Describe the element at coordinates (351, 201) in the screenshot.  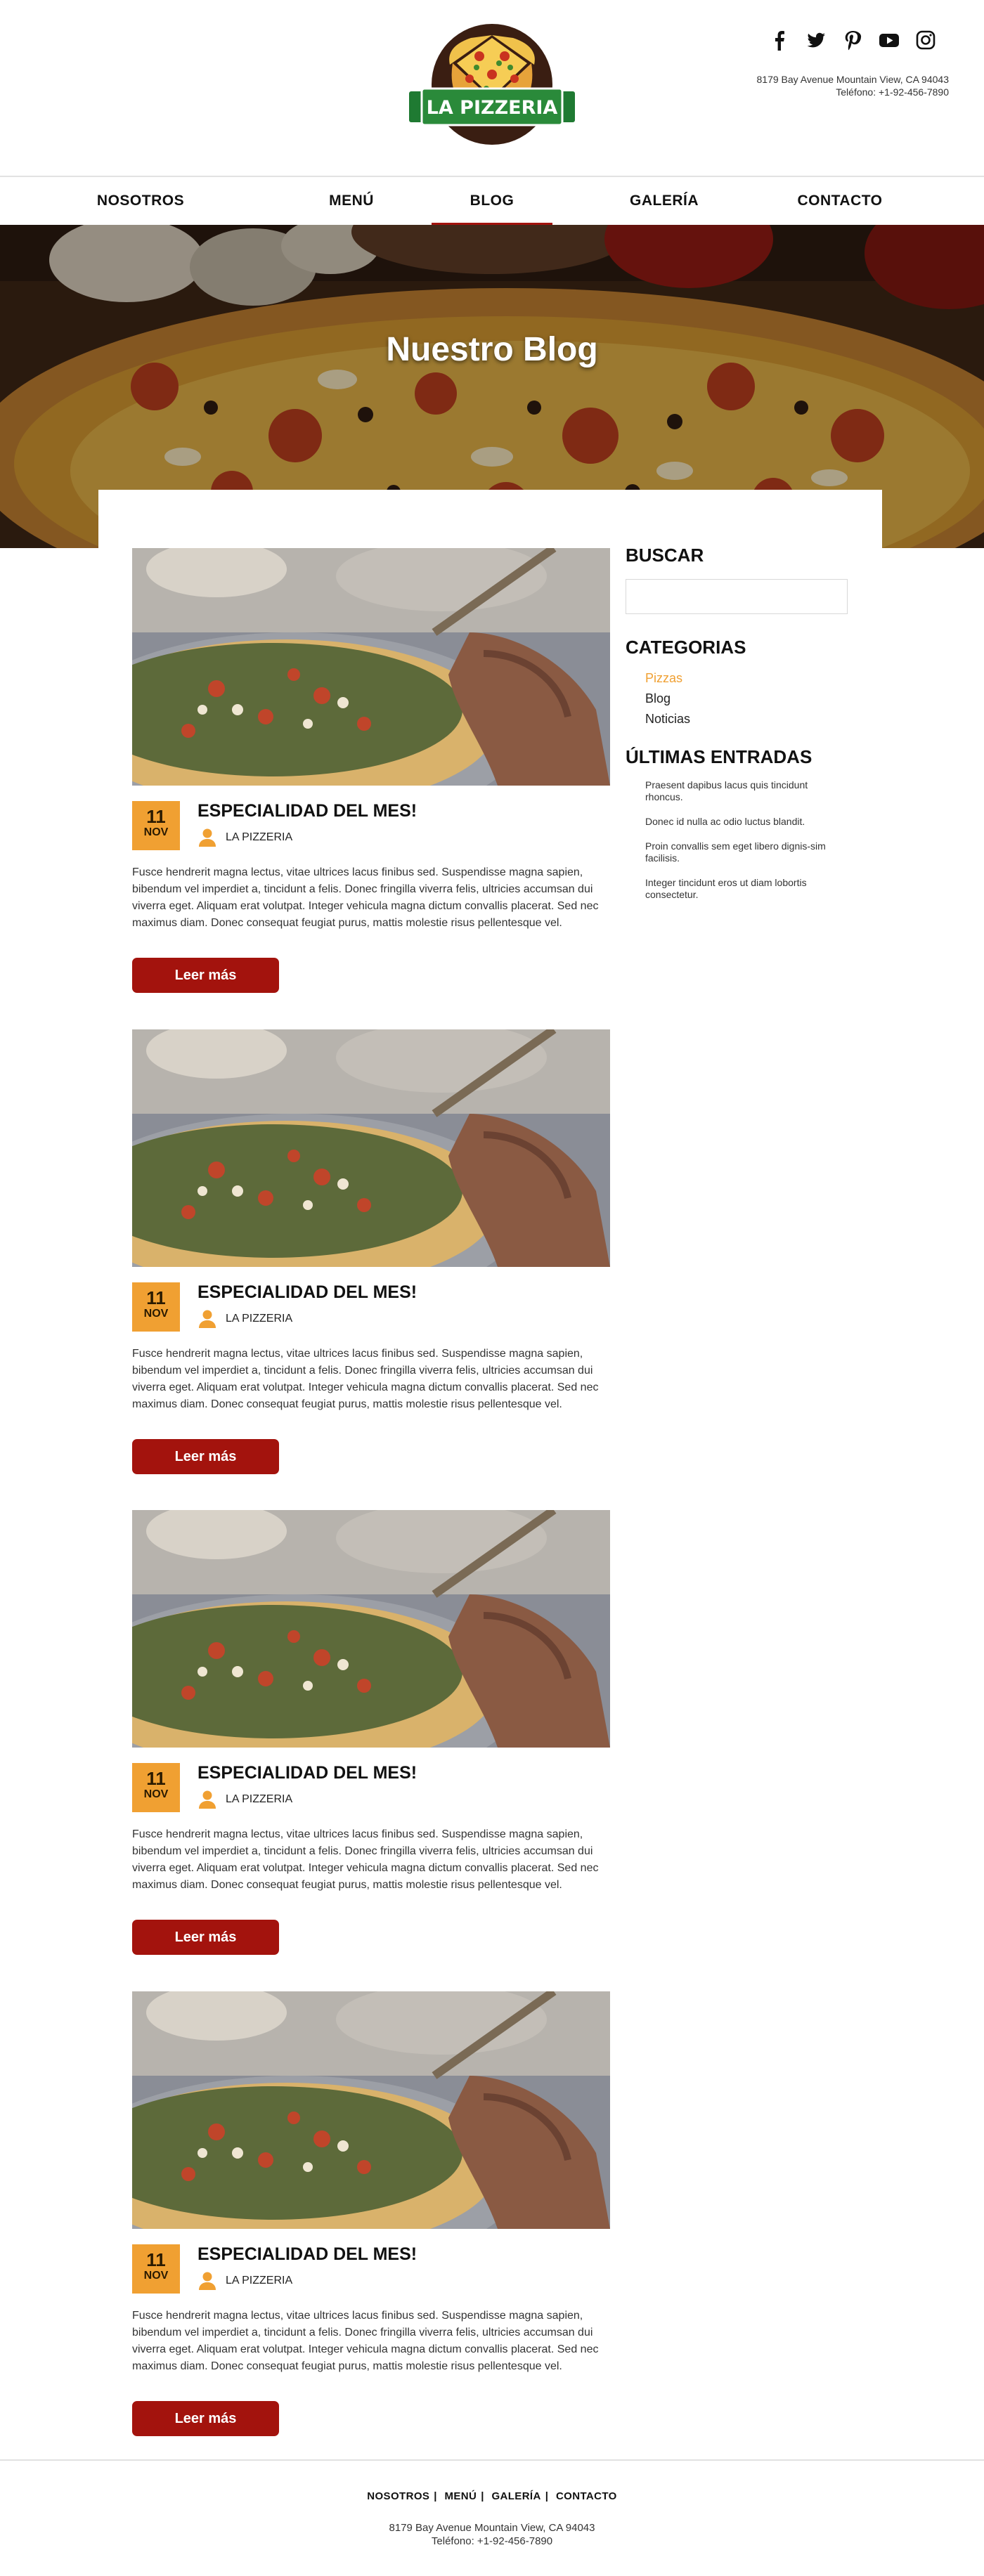
I see `nav-item-menu: MENÚ` at that location.